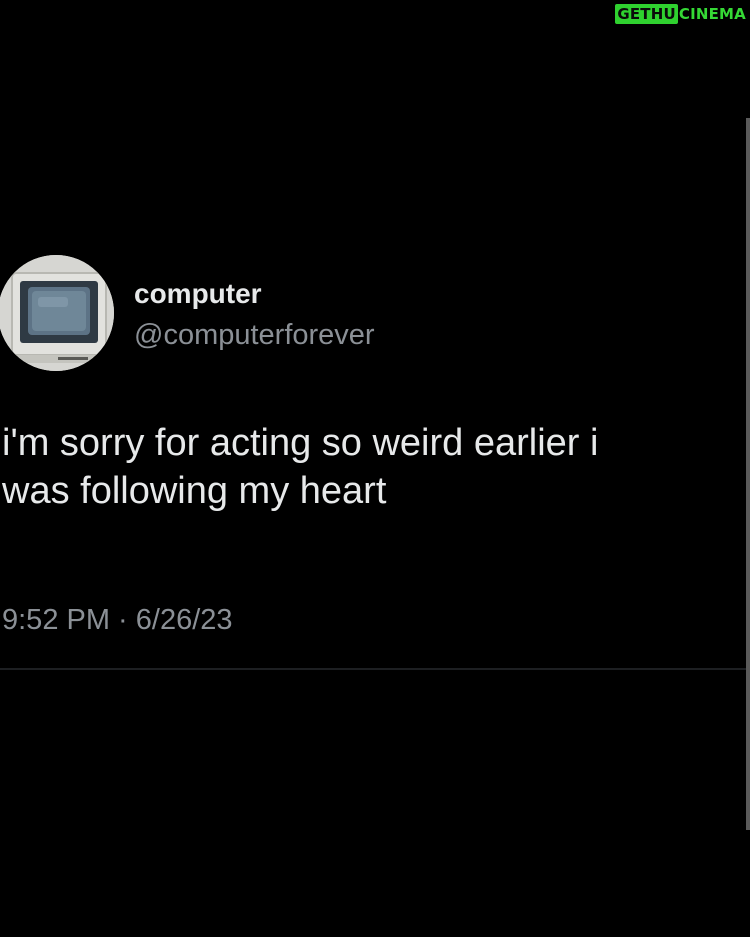 This screenshot has width=750, height=937. I want to click on watermark-boxed-text: GETHU, so click(646, 14).